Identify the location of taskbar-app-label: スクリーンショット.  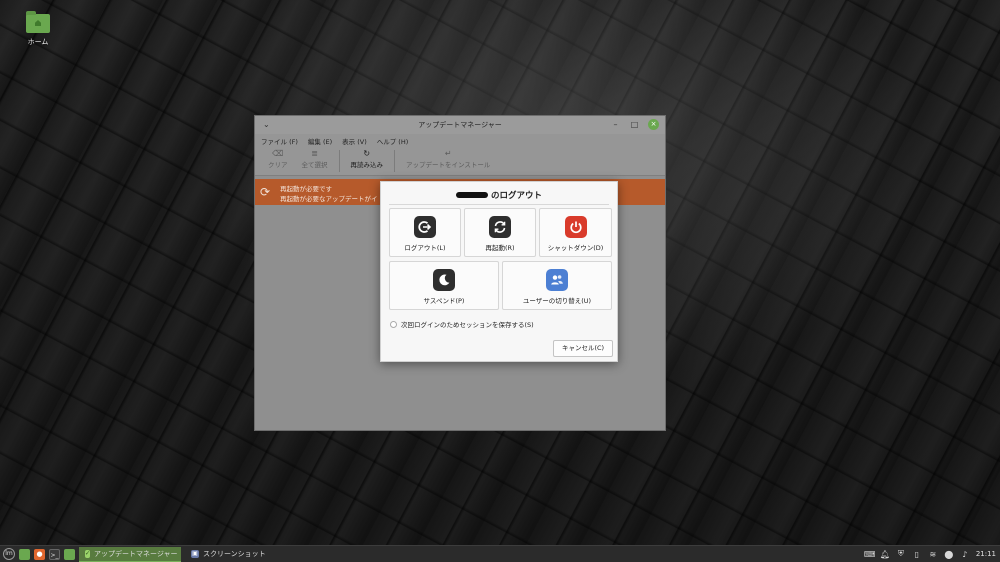
(234, 554).